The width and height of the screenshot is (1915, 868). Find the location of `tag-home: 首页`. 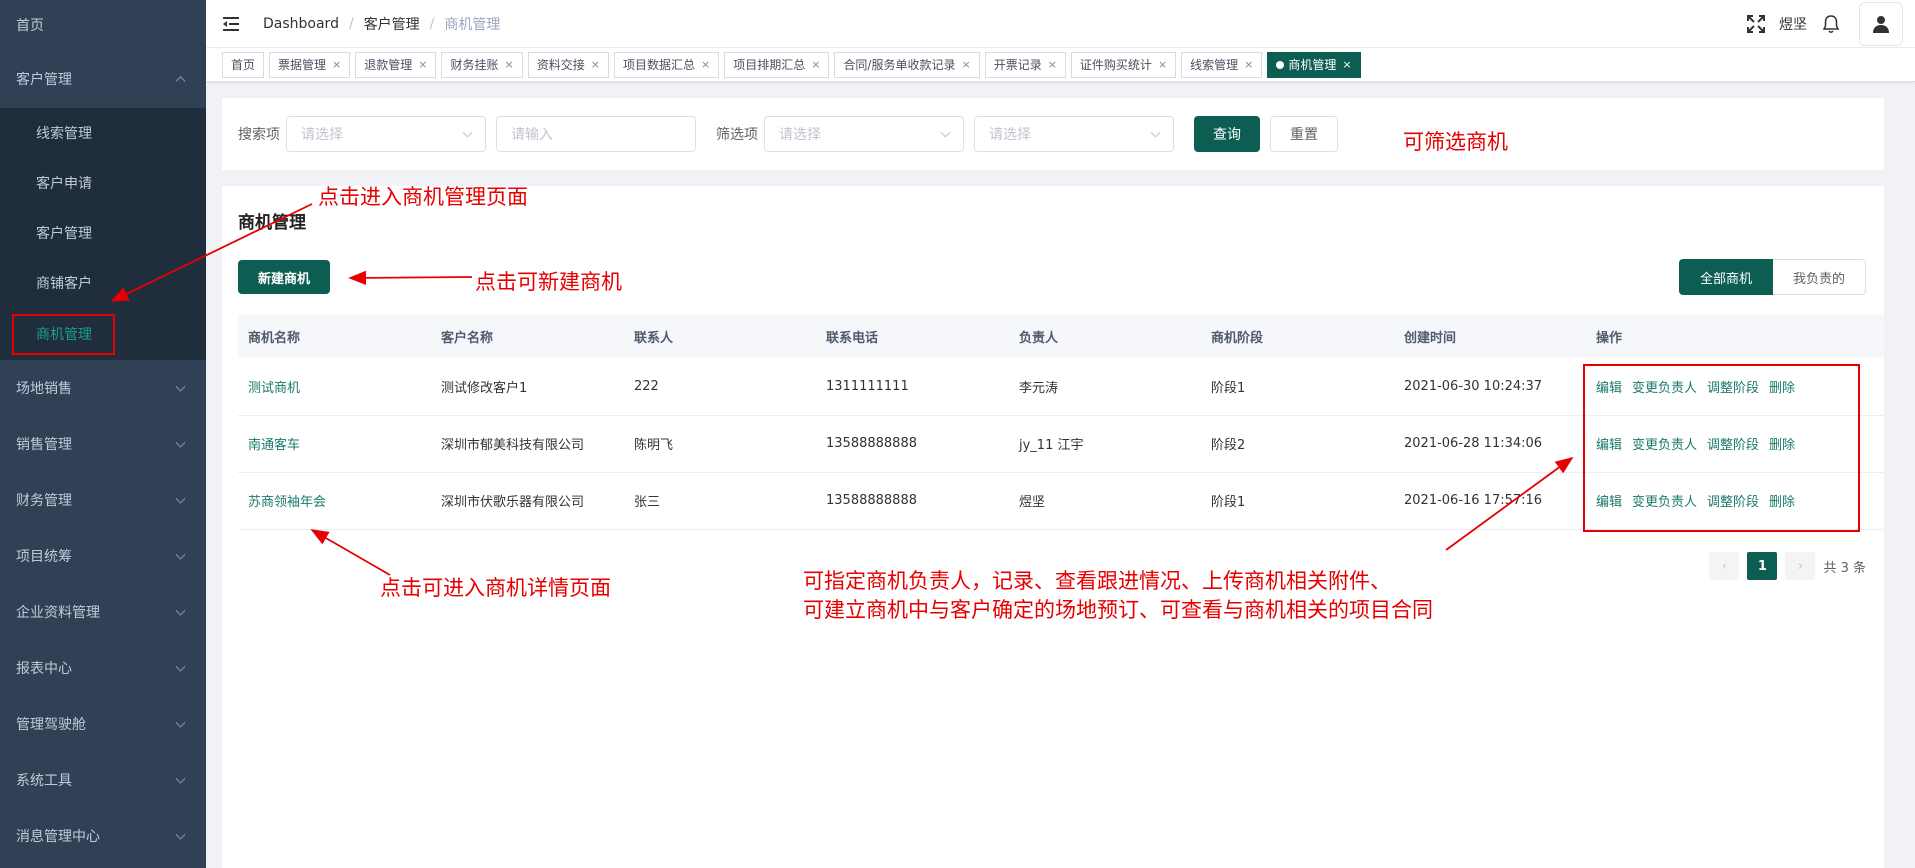

tag-home: 首页 is located at coordinates (243, 64).